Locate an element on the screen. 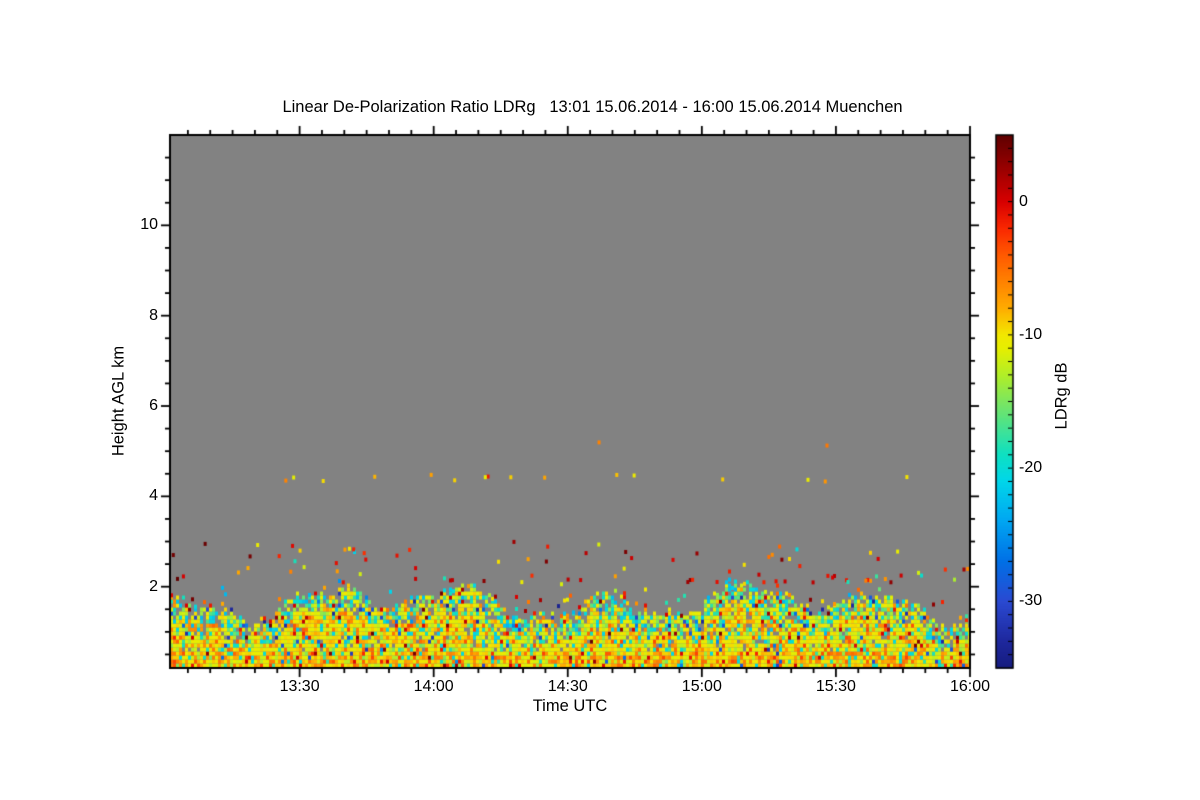 This screenshot has width=1200, height=800. x-tick-label: 14:00 is located at coordinates (433, 686).